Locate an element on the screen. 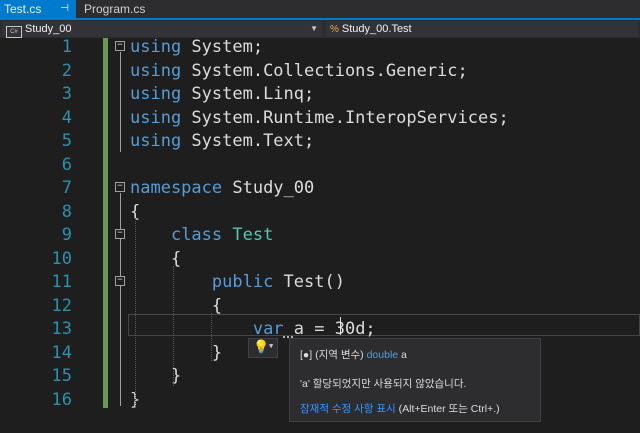  code-token: { is located at coordinates (176, 305).